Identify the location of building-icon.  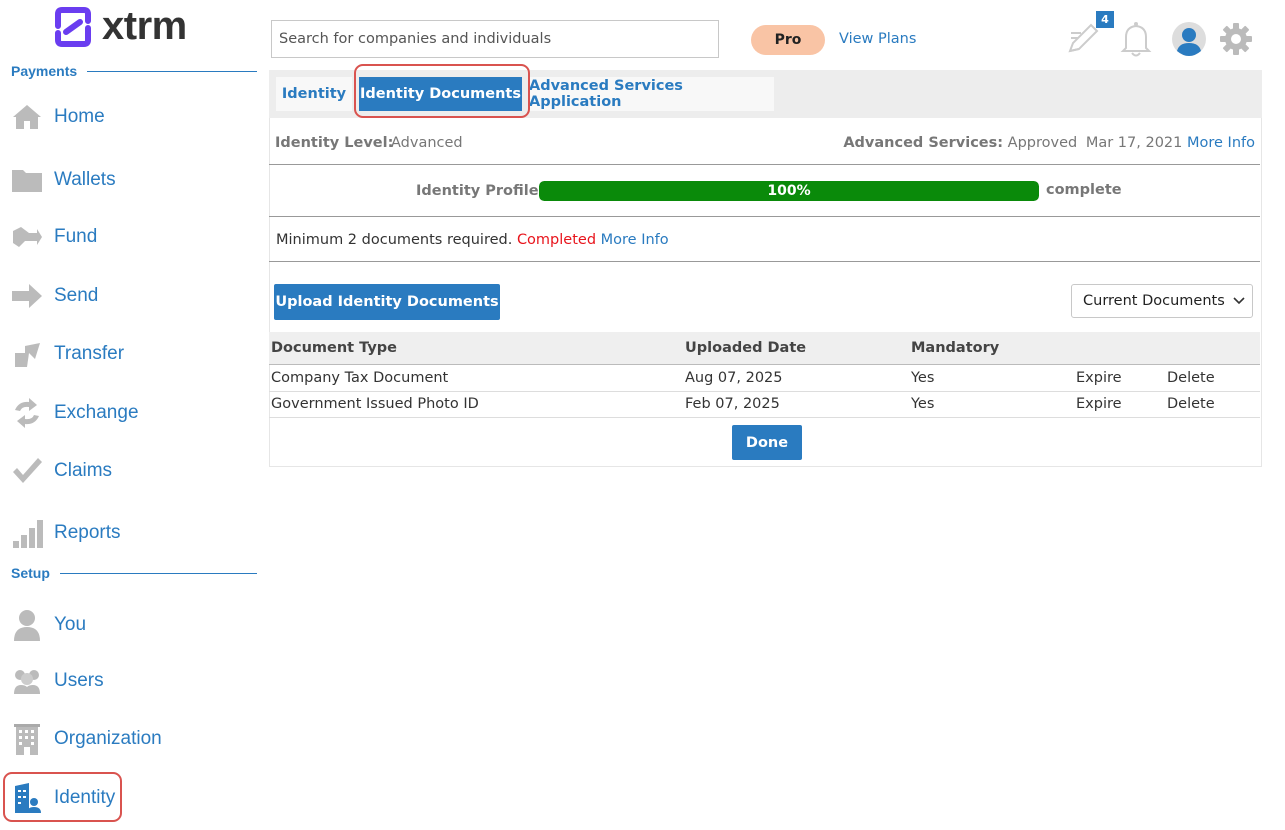
(27, 739).